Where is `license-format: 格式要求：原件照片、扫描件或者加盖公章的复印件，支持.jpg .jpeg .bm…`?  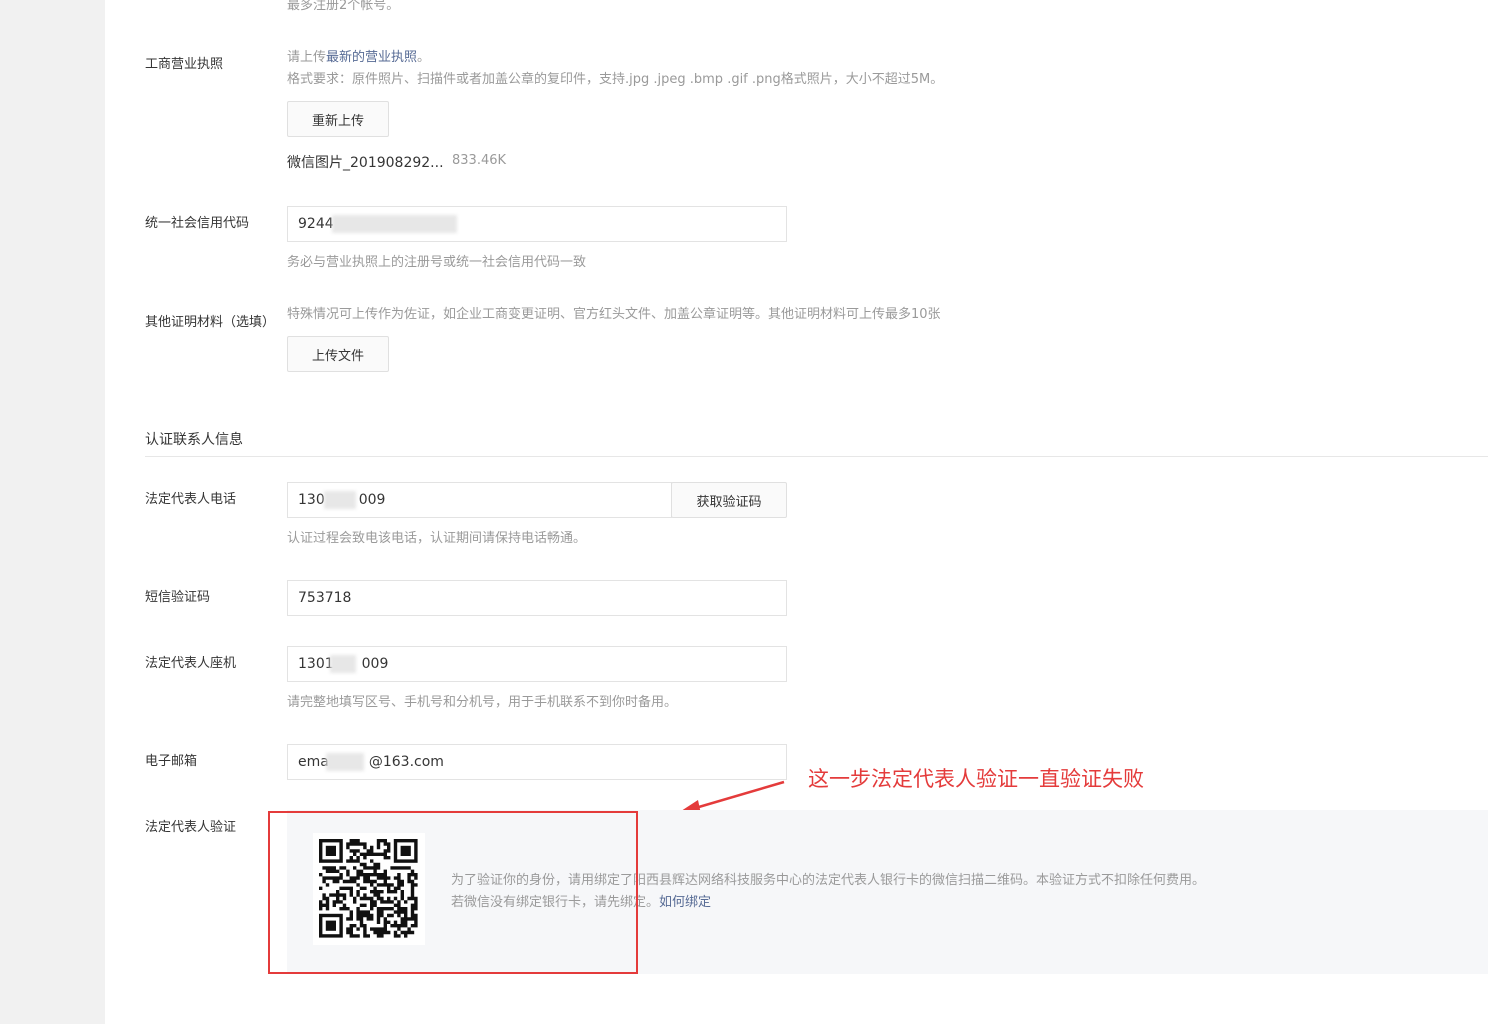
license-format: 格式要求：原件照片、扫描件或者加盖公章的复印件，支持.jpg .jpeg .bm… is located at coordinates (615, 79).